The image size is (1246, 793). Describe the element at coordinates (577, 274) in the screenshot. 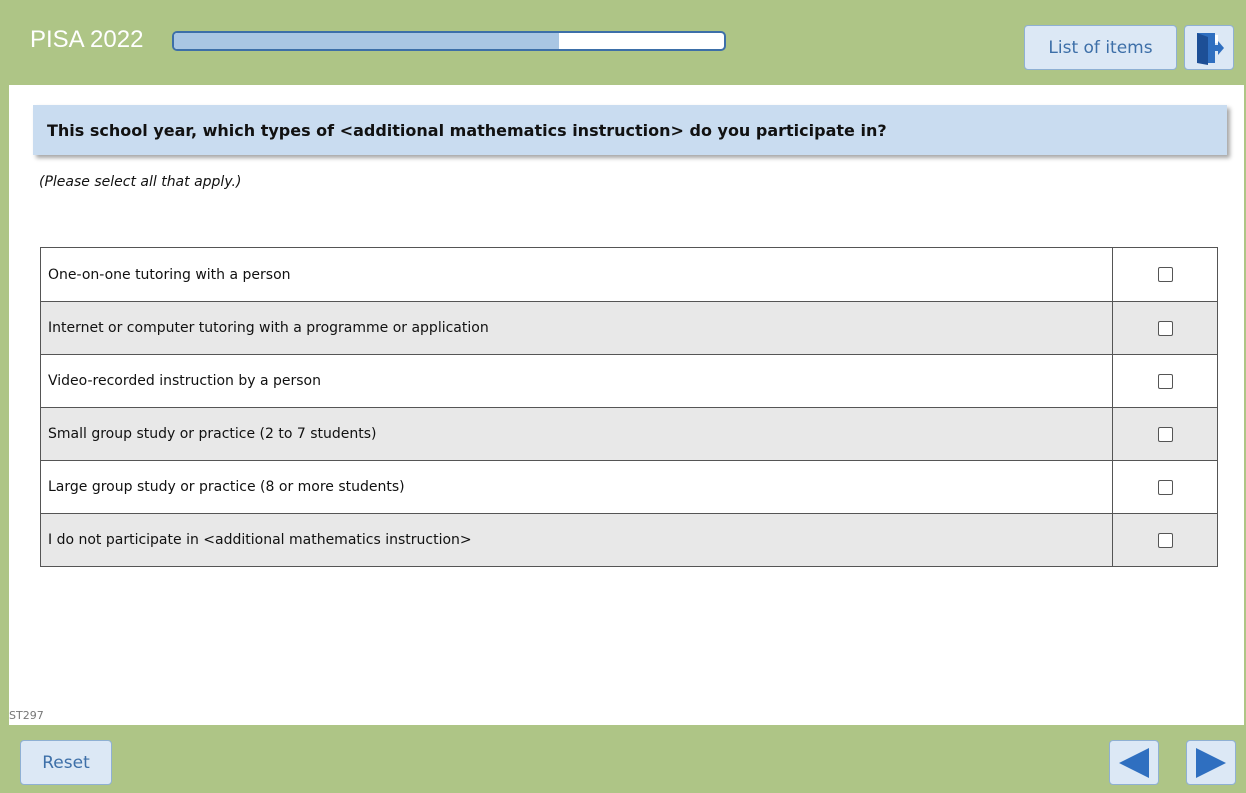

I see `option-label: One-on-one tutoring with a person` at that location.